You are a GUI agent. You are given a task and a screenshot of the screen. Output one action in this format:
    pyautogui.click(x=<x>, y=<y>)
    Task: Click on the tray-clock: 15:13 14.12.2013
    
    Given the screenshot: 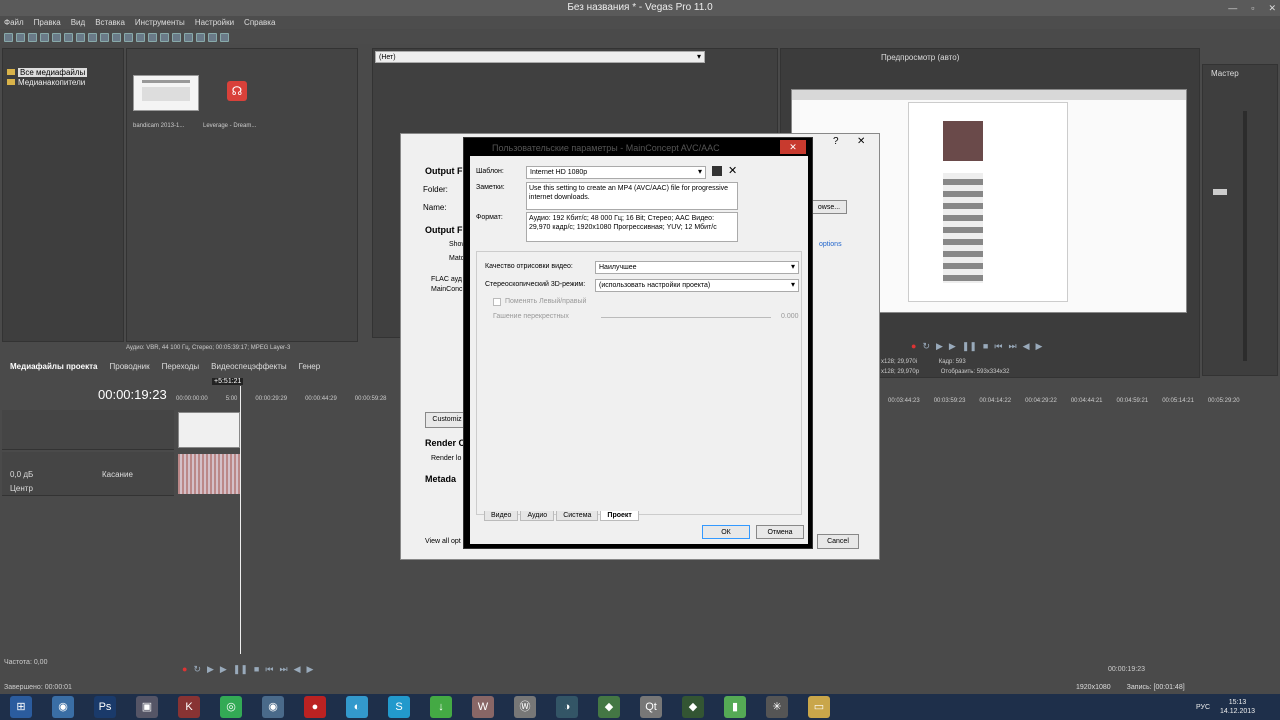 What is the action you would take?
    pyautogui.click(x=1237, y=707)
    